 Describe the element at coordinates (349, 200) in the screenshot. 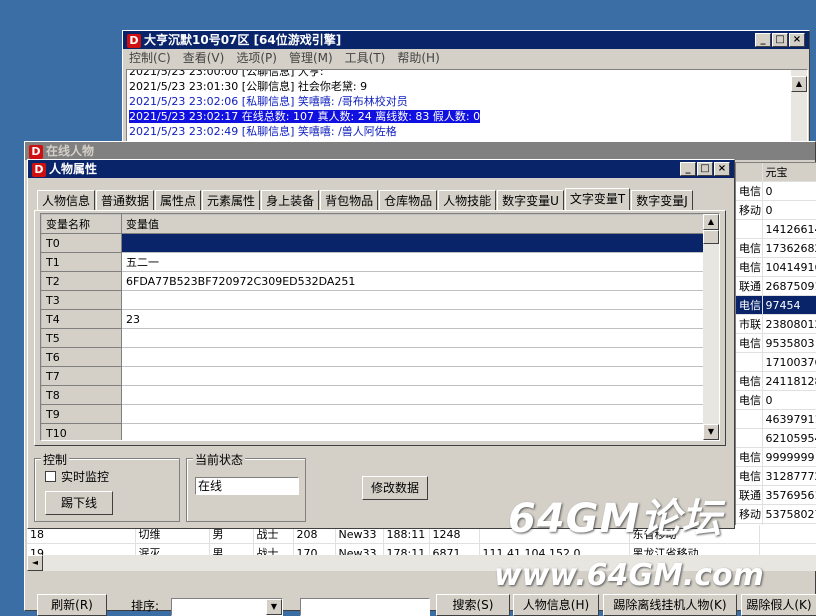

I see `tab-5: 背包物品` at that location.